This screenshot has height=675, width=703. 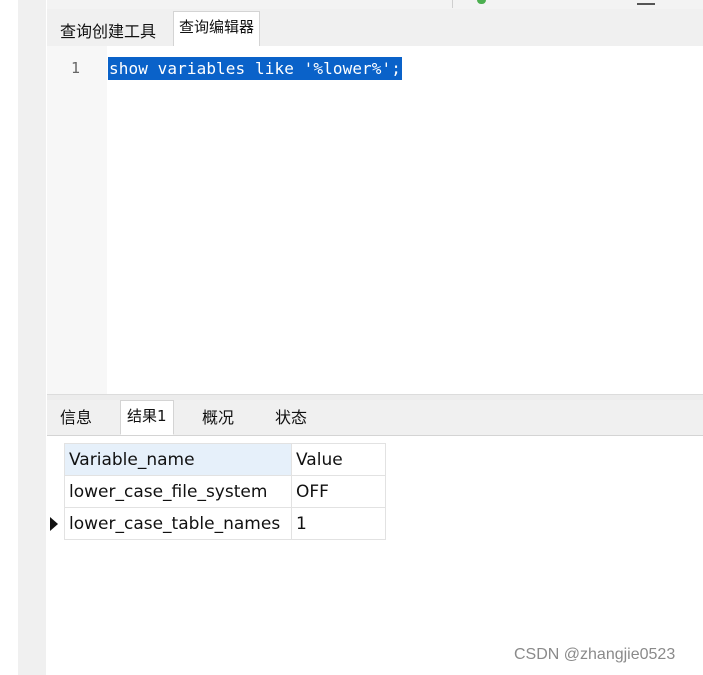 I want to click on selected-sql-code: show variables like '%lower%';, so click(x=255, y=68).